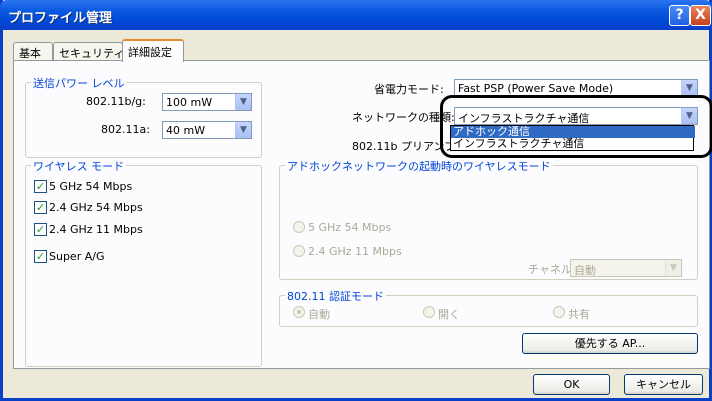 The height and width of the screenshot is (401, 712). What do you see at coordinates (355, 251) in the screenshot?
I see `label-adhoc-24ghz: 2.4 GHz 11 Mbps` at bounding box center [355, 251].